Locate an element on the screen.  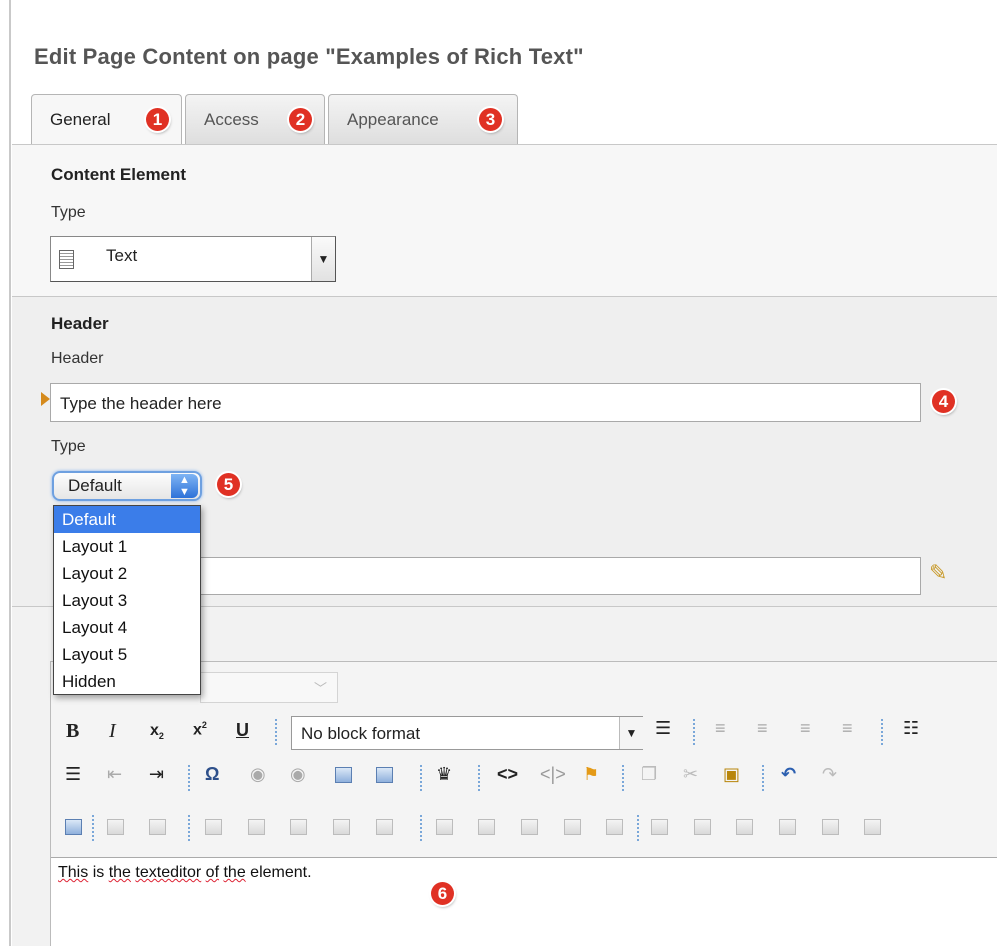
editor-word: This is located at coordinates (73, 872).